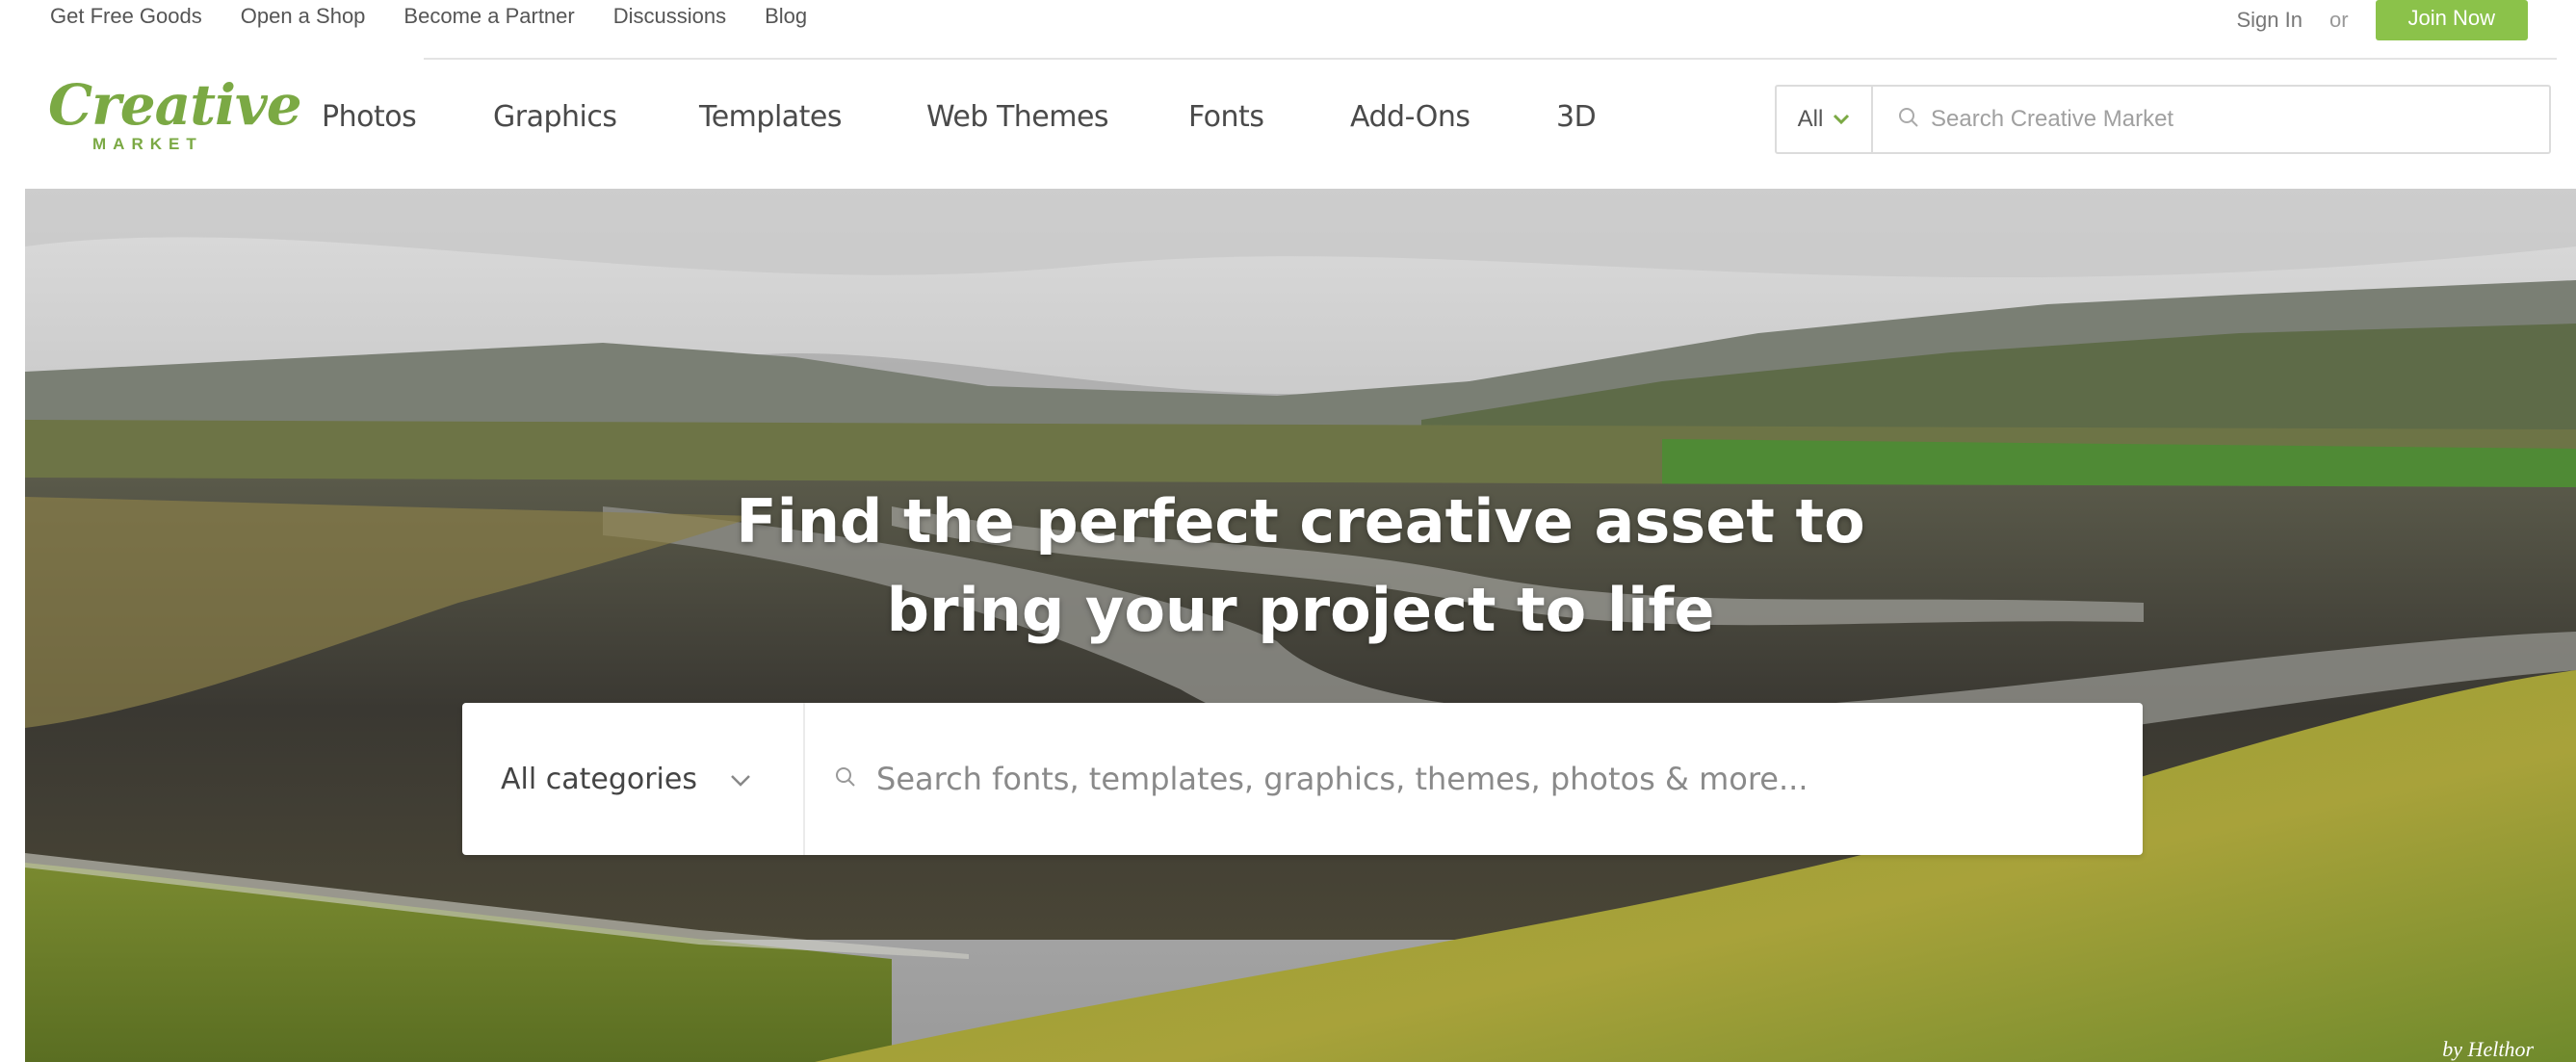 The image size is (2576, 1062). Describe the element at coordinates (488, 16) in the screenshot. I see `link-become-partner: Become a Partner` at that location.